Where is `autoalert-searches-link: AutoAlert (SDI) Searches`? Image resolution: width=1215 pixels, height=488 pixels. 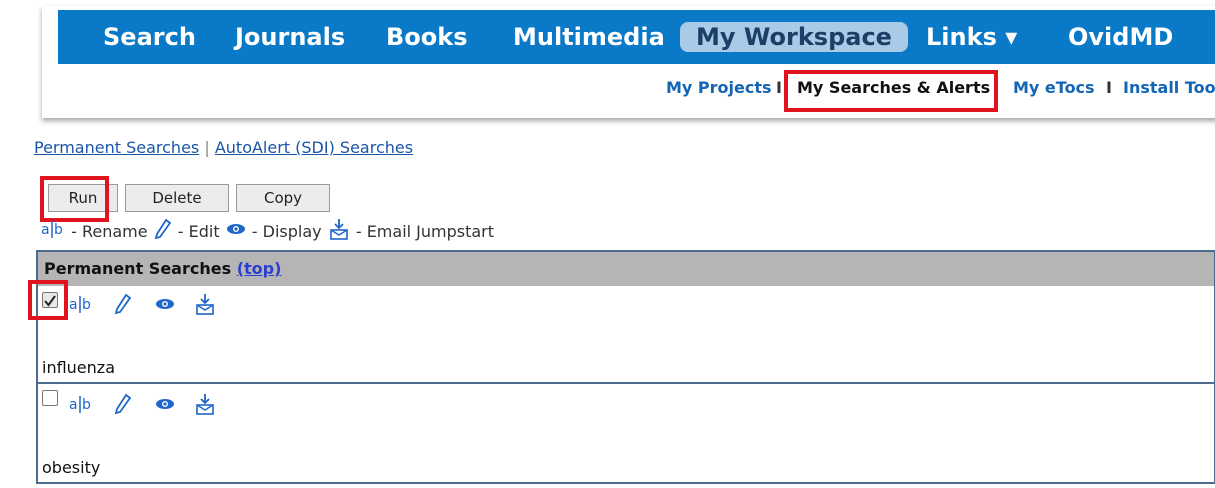 autoalert-searches-link: AutoAlert (SDI) Searches is located at coordinates (314, 147).